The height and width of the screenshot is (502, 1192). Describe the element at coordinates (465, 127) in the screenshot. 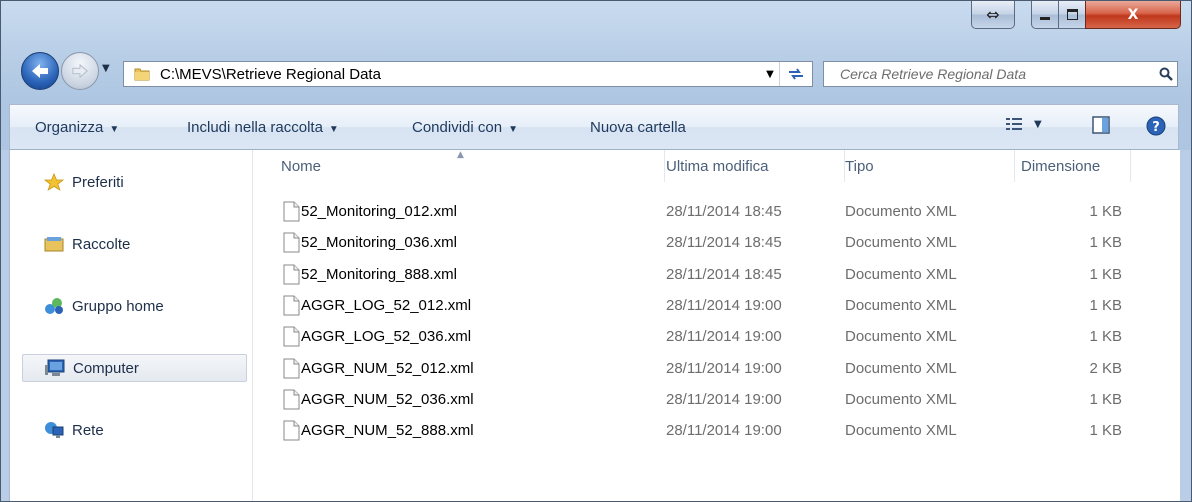

I see `share-with-button: Condividi con ▼` at that location.